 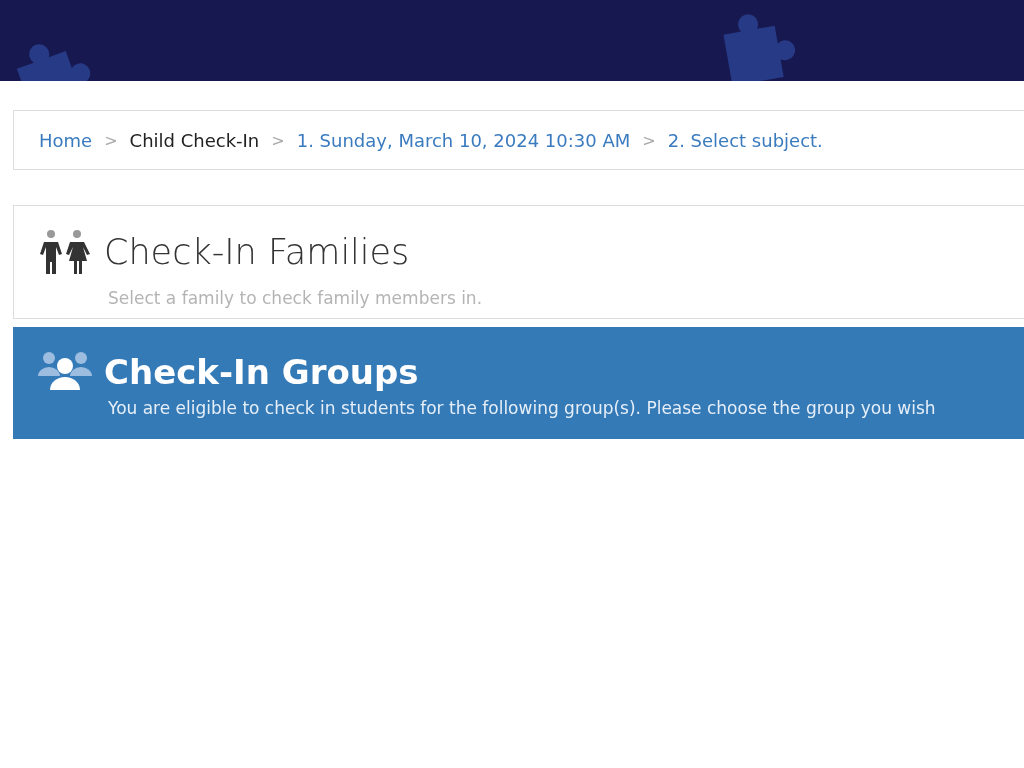 I want to click on option-title: Check-In Families, so click(x=257, y=252).